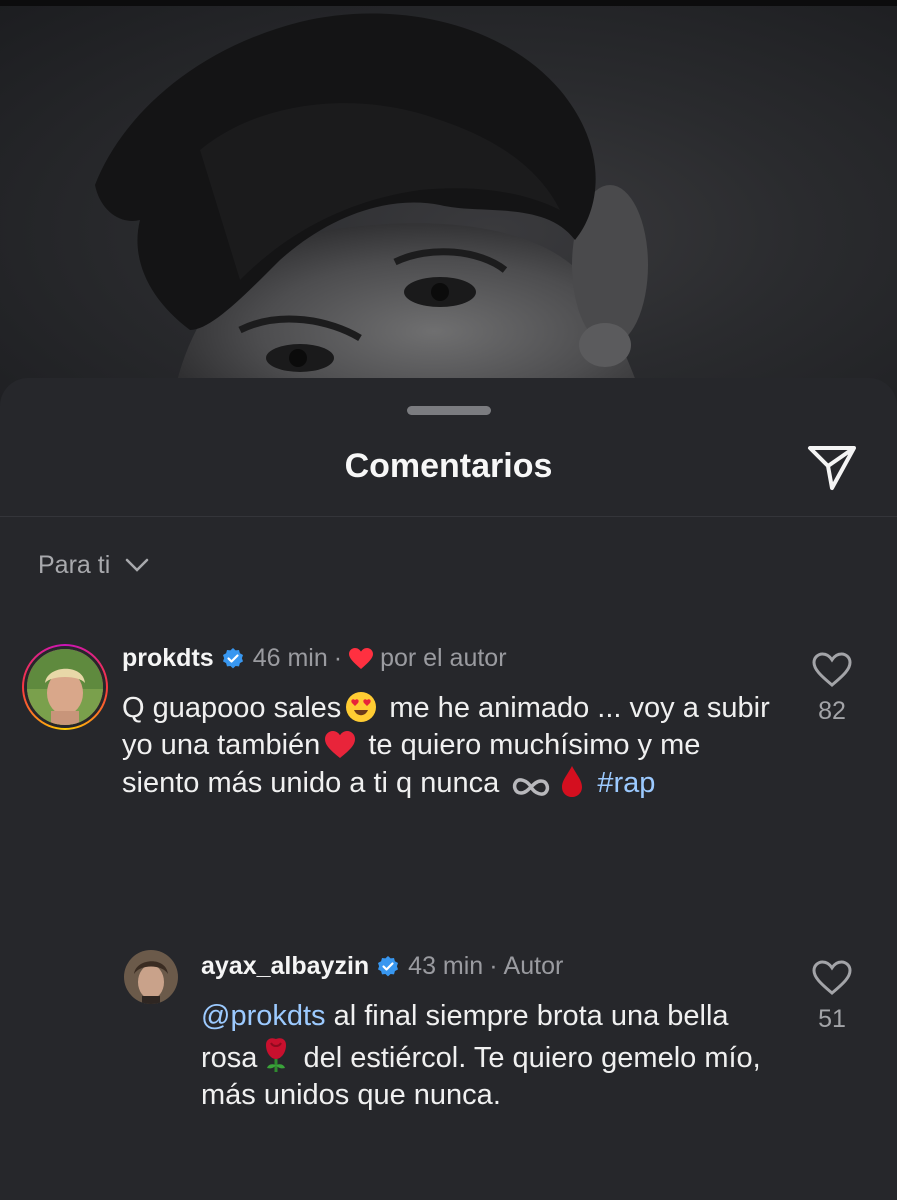 The height and width of the screenshot is (1200, 897). Describe the element at coordinates (448, 466) in the screenshot. I see `sheet-title: Comentarios` at that location.